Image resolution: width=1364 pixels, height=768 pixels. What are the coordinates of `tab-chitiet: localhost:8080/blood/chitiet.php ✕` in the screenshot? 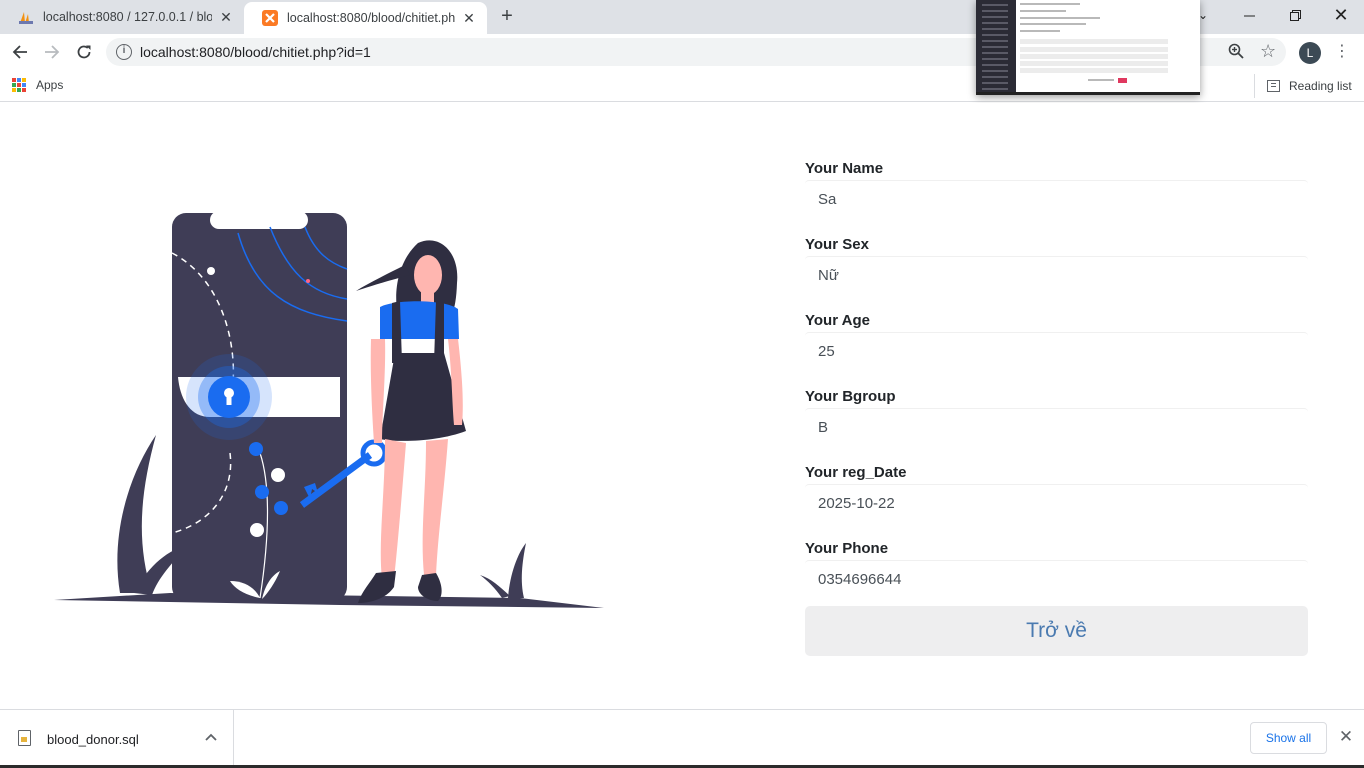 It's located at (365, 18).